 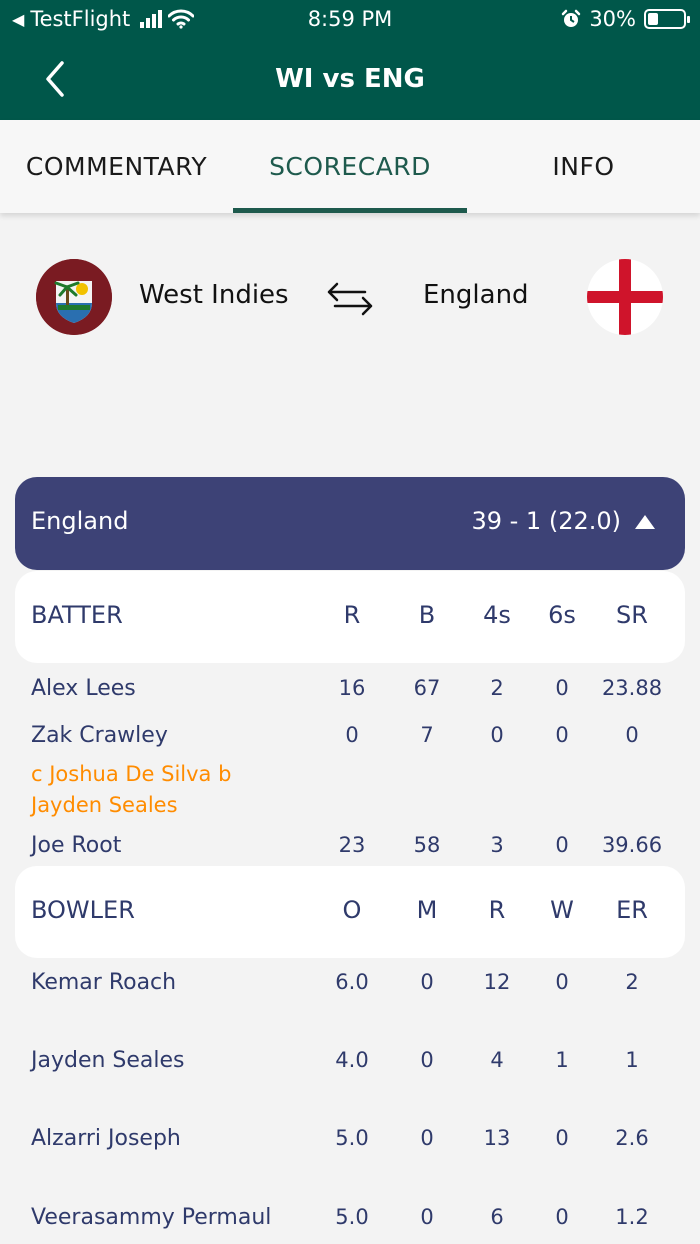 I want to click on tab-bar: COMMENTARY SCORECARD INFO, so click(x=350, y=166).